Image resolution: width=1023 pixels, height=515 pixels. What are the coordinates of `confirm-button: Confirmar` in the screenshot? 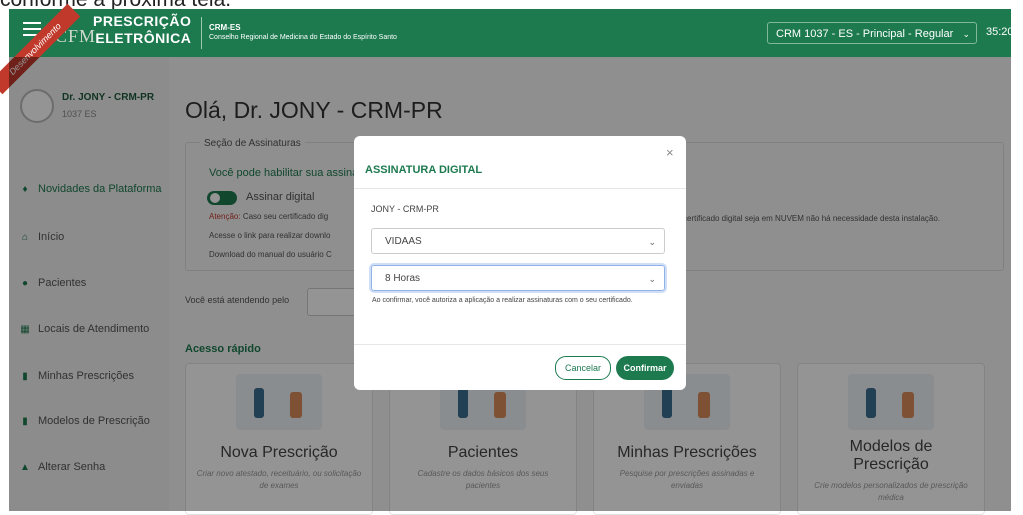 It's located at (645, 368).